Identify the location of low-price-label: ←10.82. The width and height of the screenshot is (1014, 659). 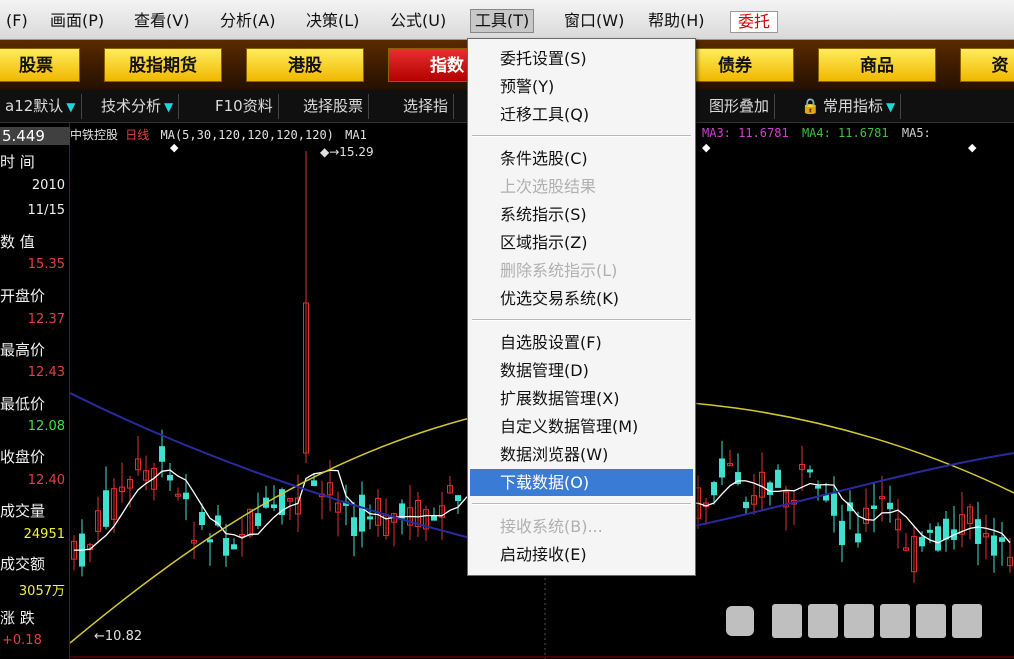
(118, 636).